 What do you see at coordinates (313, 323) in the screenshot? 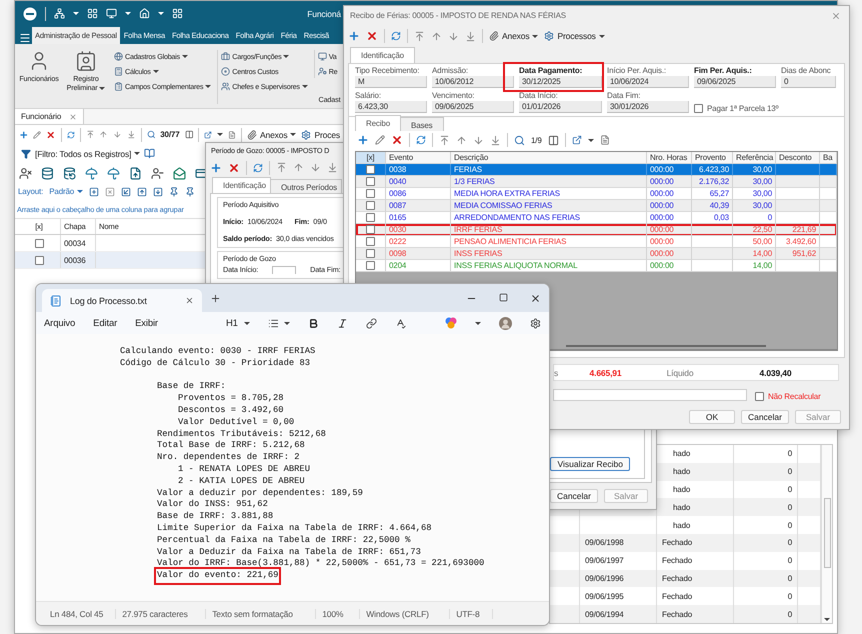
I see `bold-icon` at bounding box center [313, 323].